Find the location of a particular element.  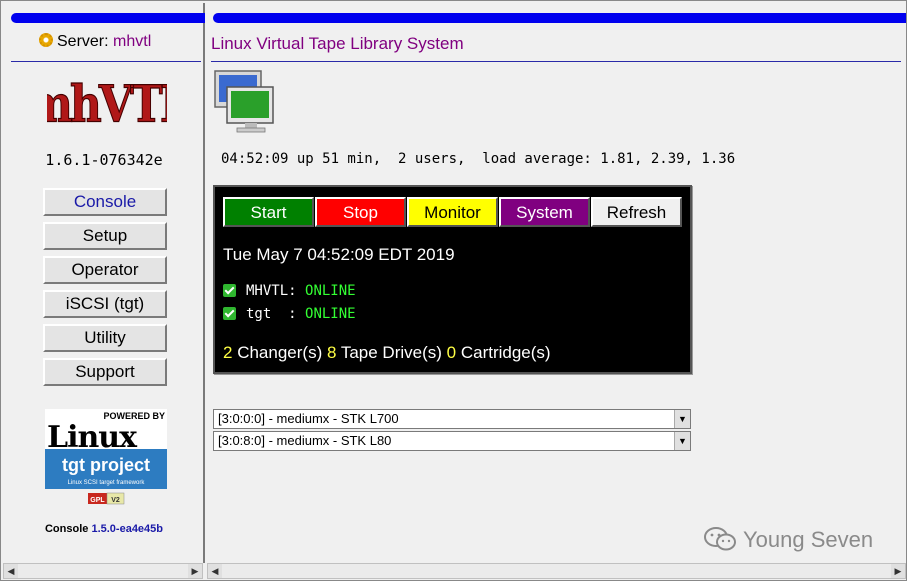

nav-console-button: Console is located at coordinates (105, 202).